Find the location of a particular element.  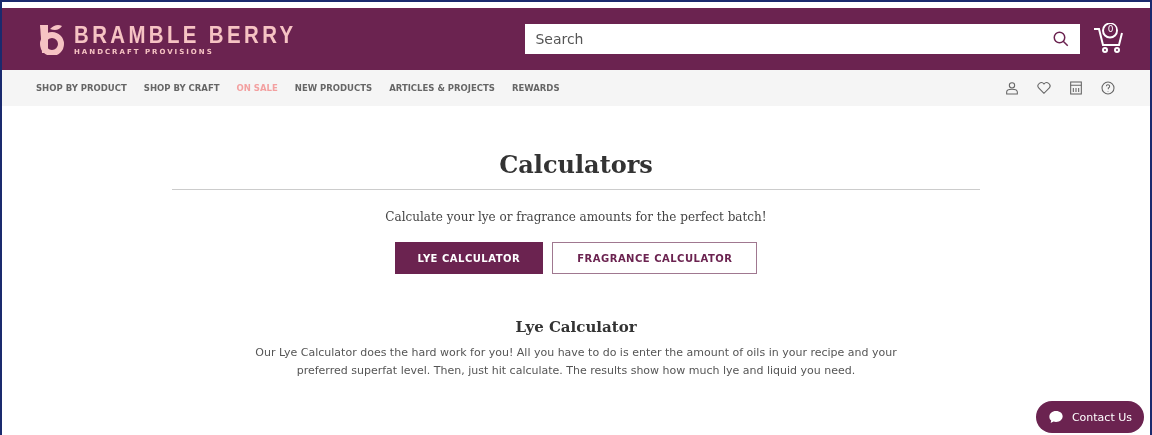

calculator-tab: FRAGRANCE CALCULATOR is located at coordinates (655, 258).